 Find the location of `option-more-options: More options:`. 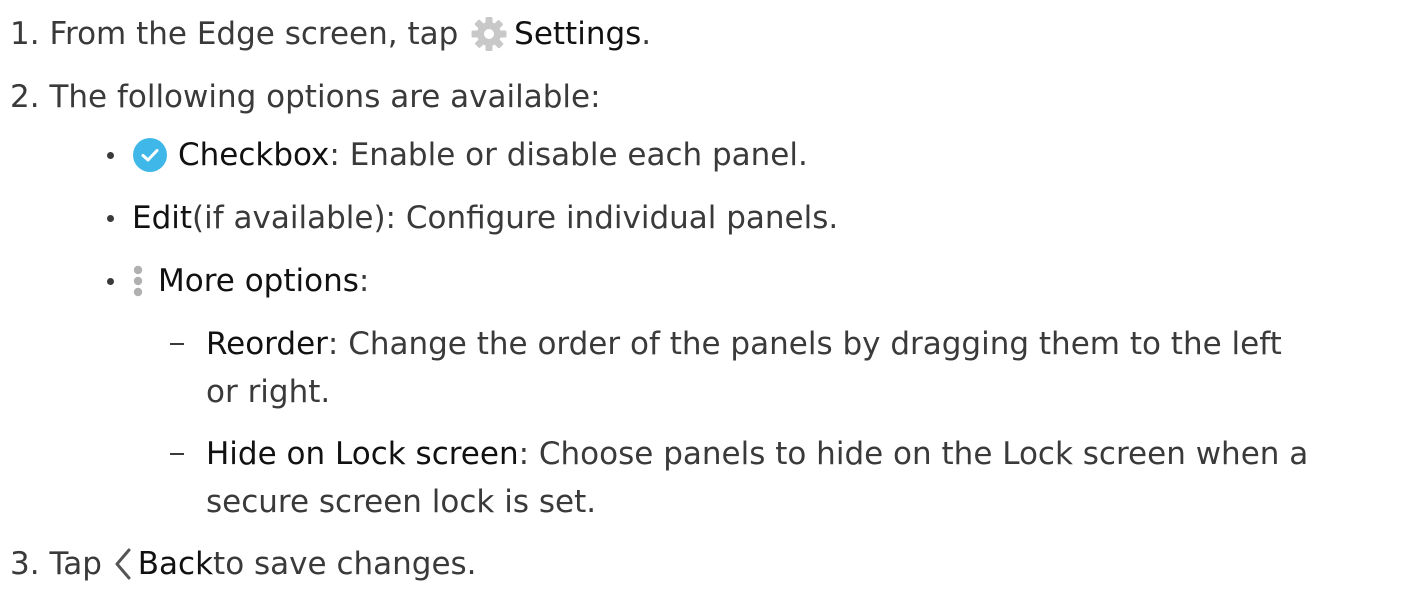

option-more-options: More options: is located at coordinates (238, 281).